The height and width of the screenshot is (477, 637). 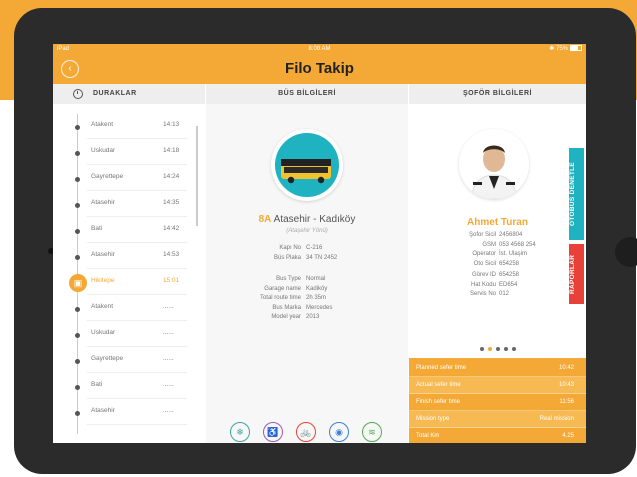 What do you see at coordinates (129, 181) in the screenshot?
I see `stop-item: Gayrettepe 14:24` at bounding box center [129, 181].